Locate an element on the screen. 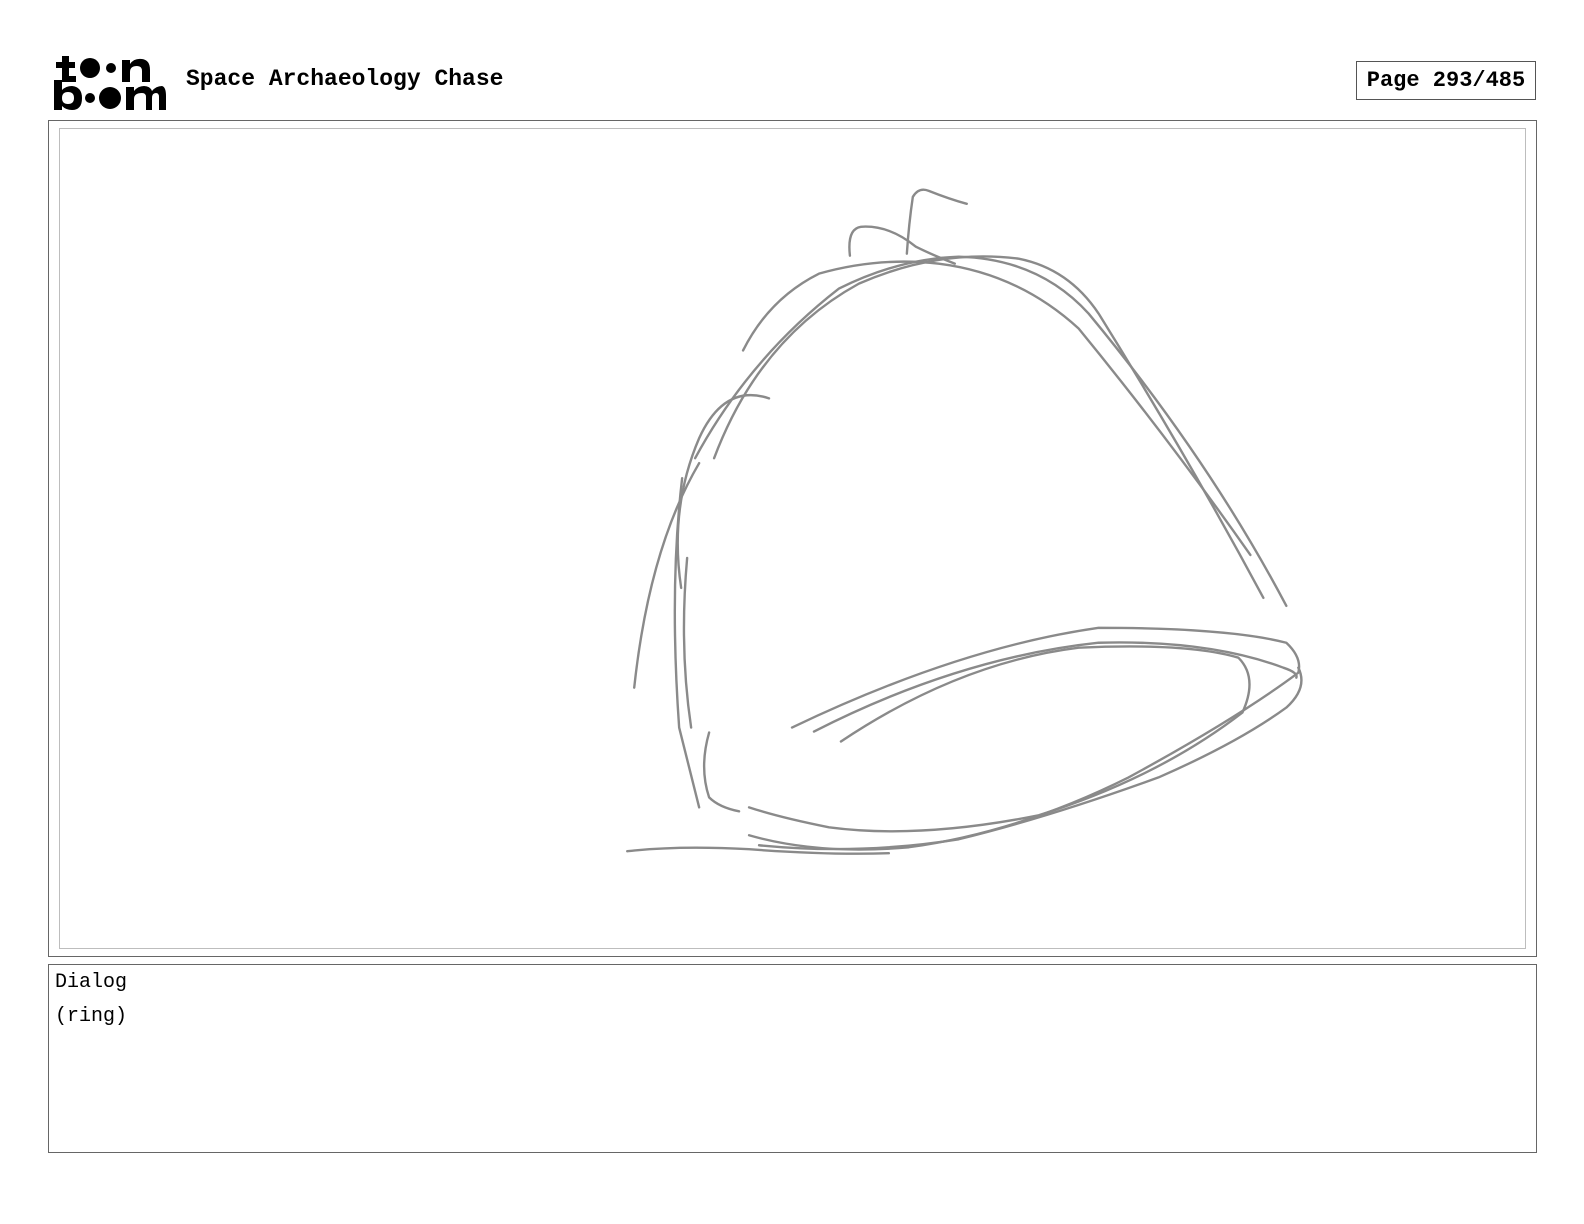 This screenshot has width=1584, height=1224. dialog-text: (ring) is located at coordinates (91, 1016).